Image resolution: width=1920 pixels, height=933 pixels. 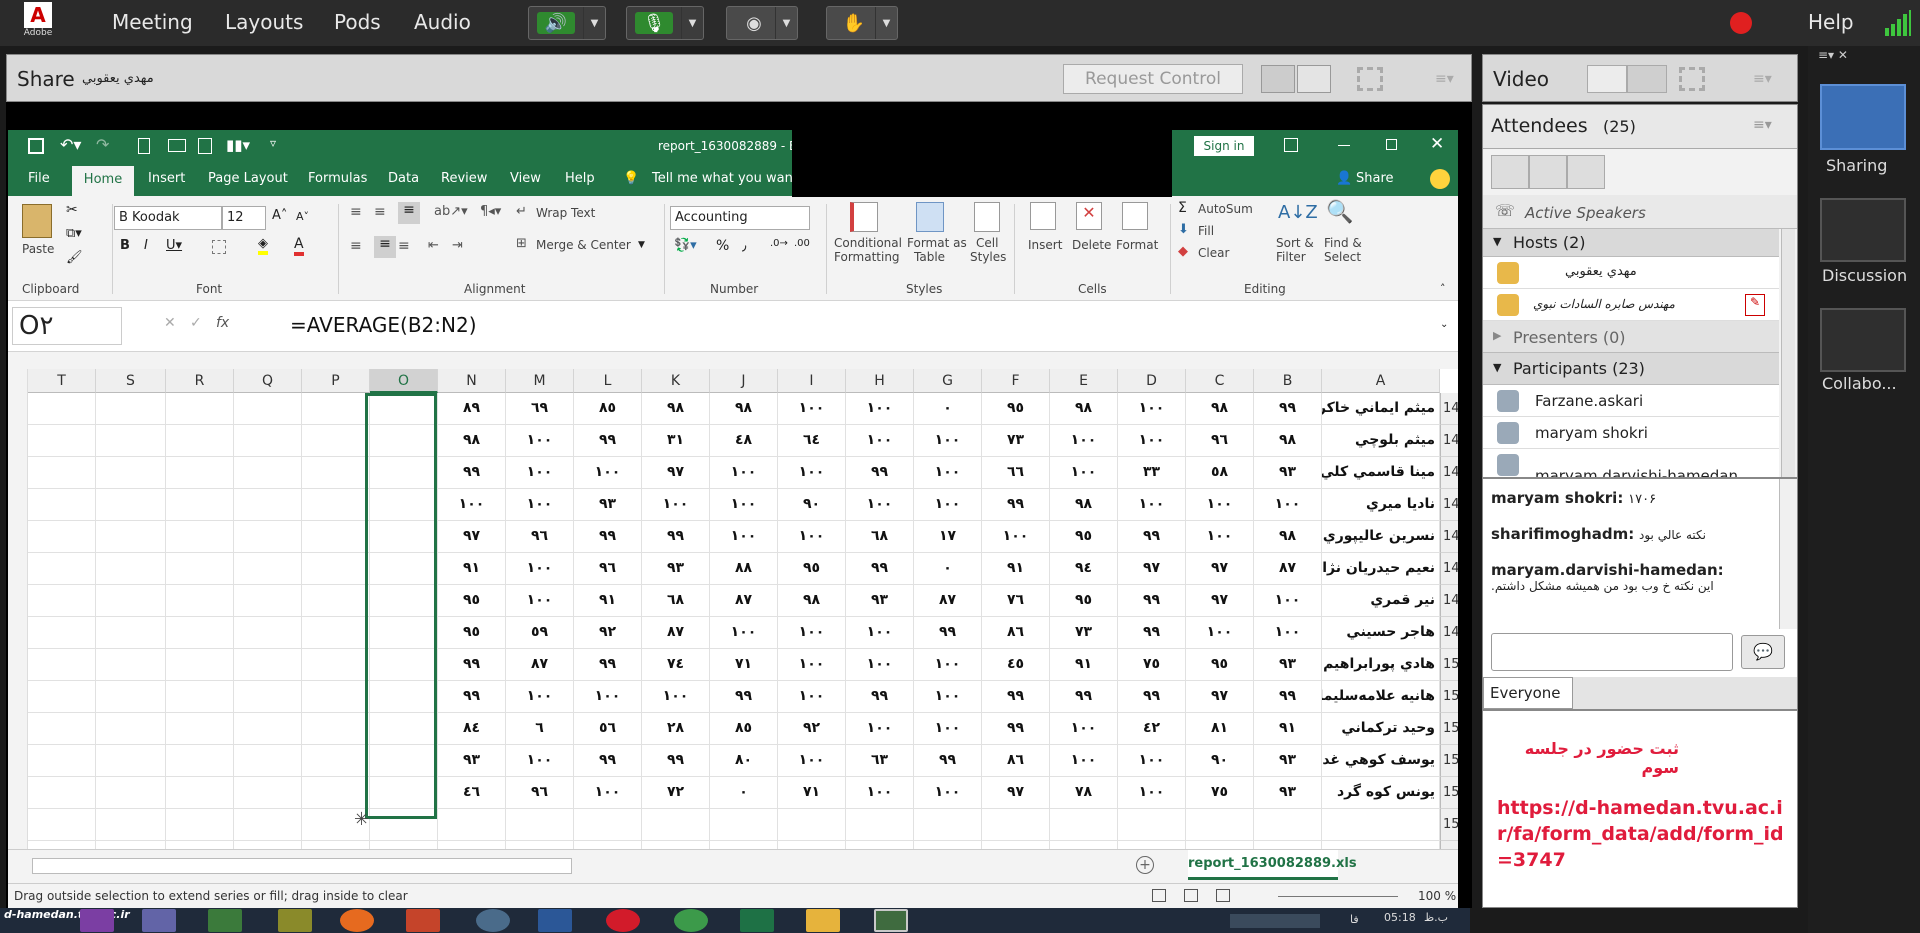 I want to click on cell-student-name: نعيم حيدريان نژاد, so click(x=1381, y=569).